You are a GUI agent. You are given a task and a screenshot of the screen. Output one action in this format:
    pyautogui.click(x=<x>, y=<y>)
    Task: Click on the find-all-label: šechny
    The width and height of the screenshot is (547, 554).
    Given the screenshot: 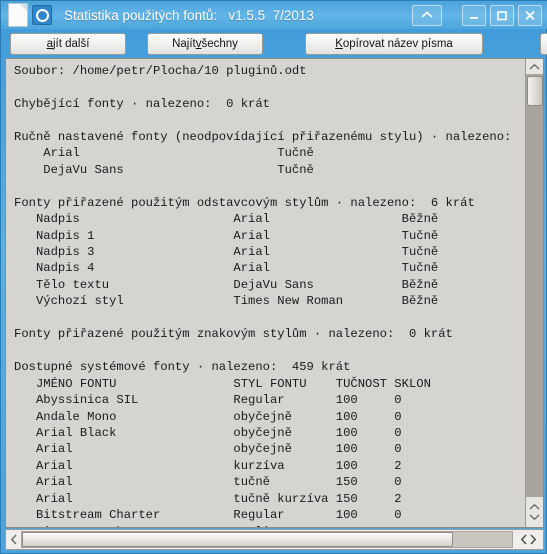 What is the action you would take?
    pyautogui.click(x=219, y=43)
    